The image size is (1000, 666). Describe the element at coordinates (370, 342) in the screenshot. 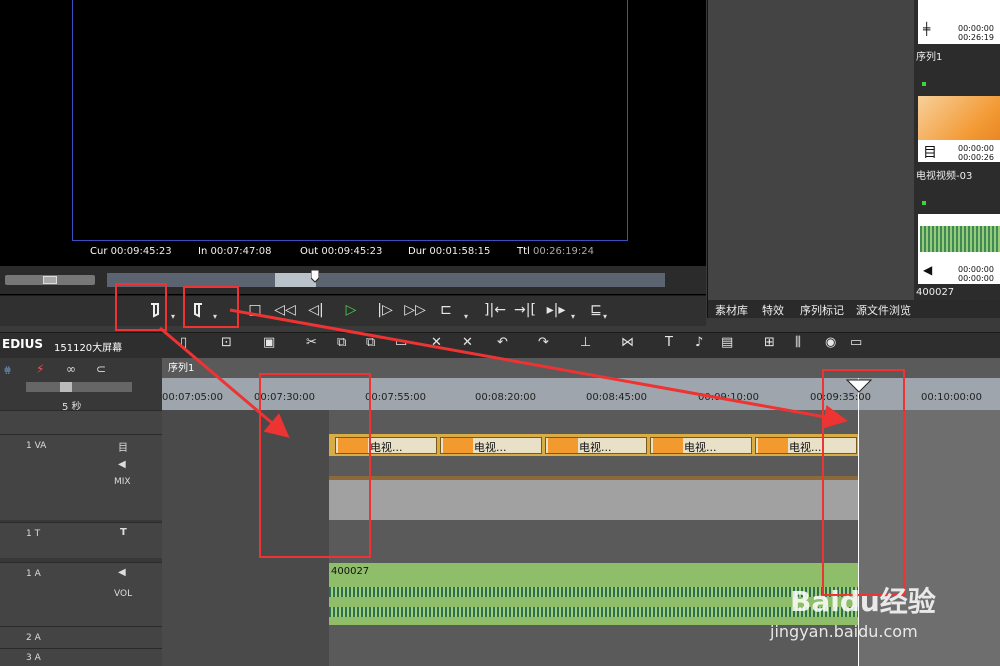

I see `paste-icon: ⧉` at that location.